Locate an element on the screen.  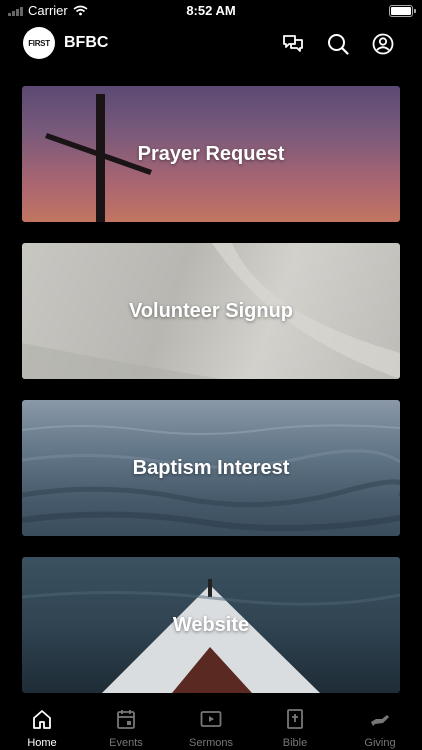
card-label: Baptism Interest is located at coordinates (211, 467).